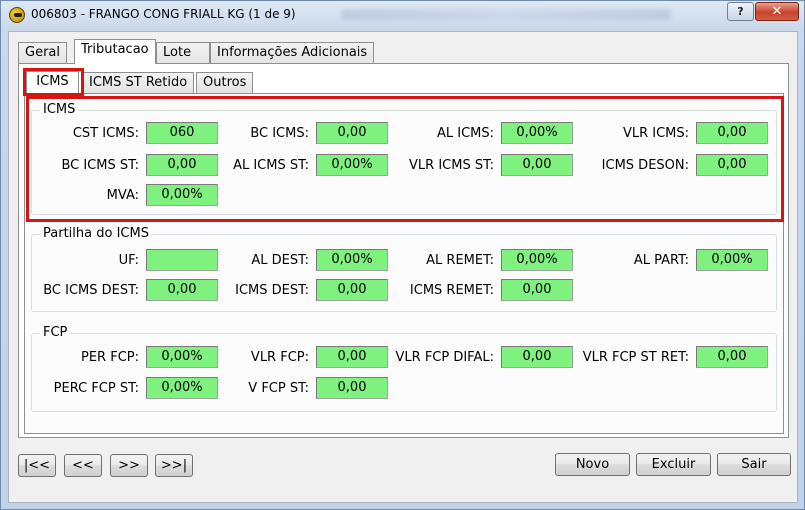 This screenshot has height=510, width=805. I want to click on v-fcp-st-label: V FCP ST:, so click(278, 388).